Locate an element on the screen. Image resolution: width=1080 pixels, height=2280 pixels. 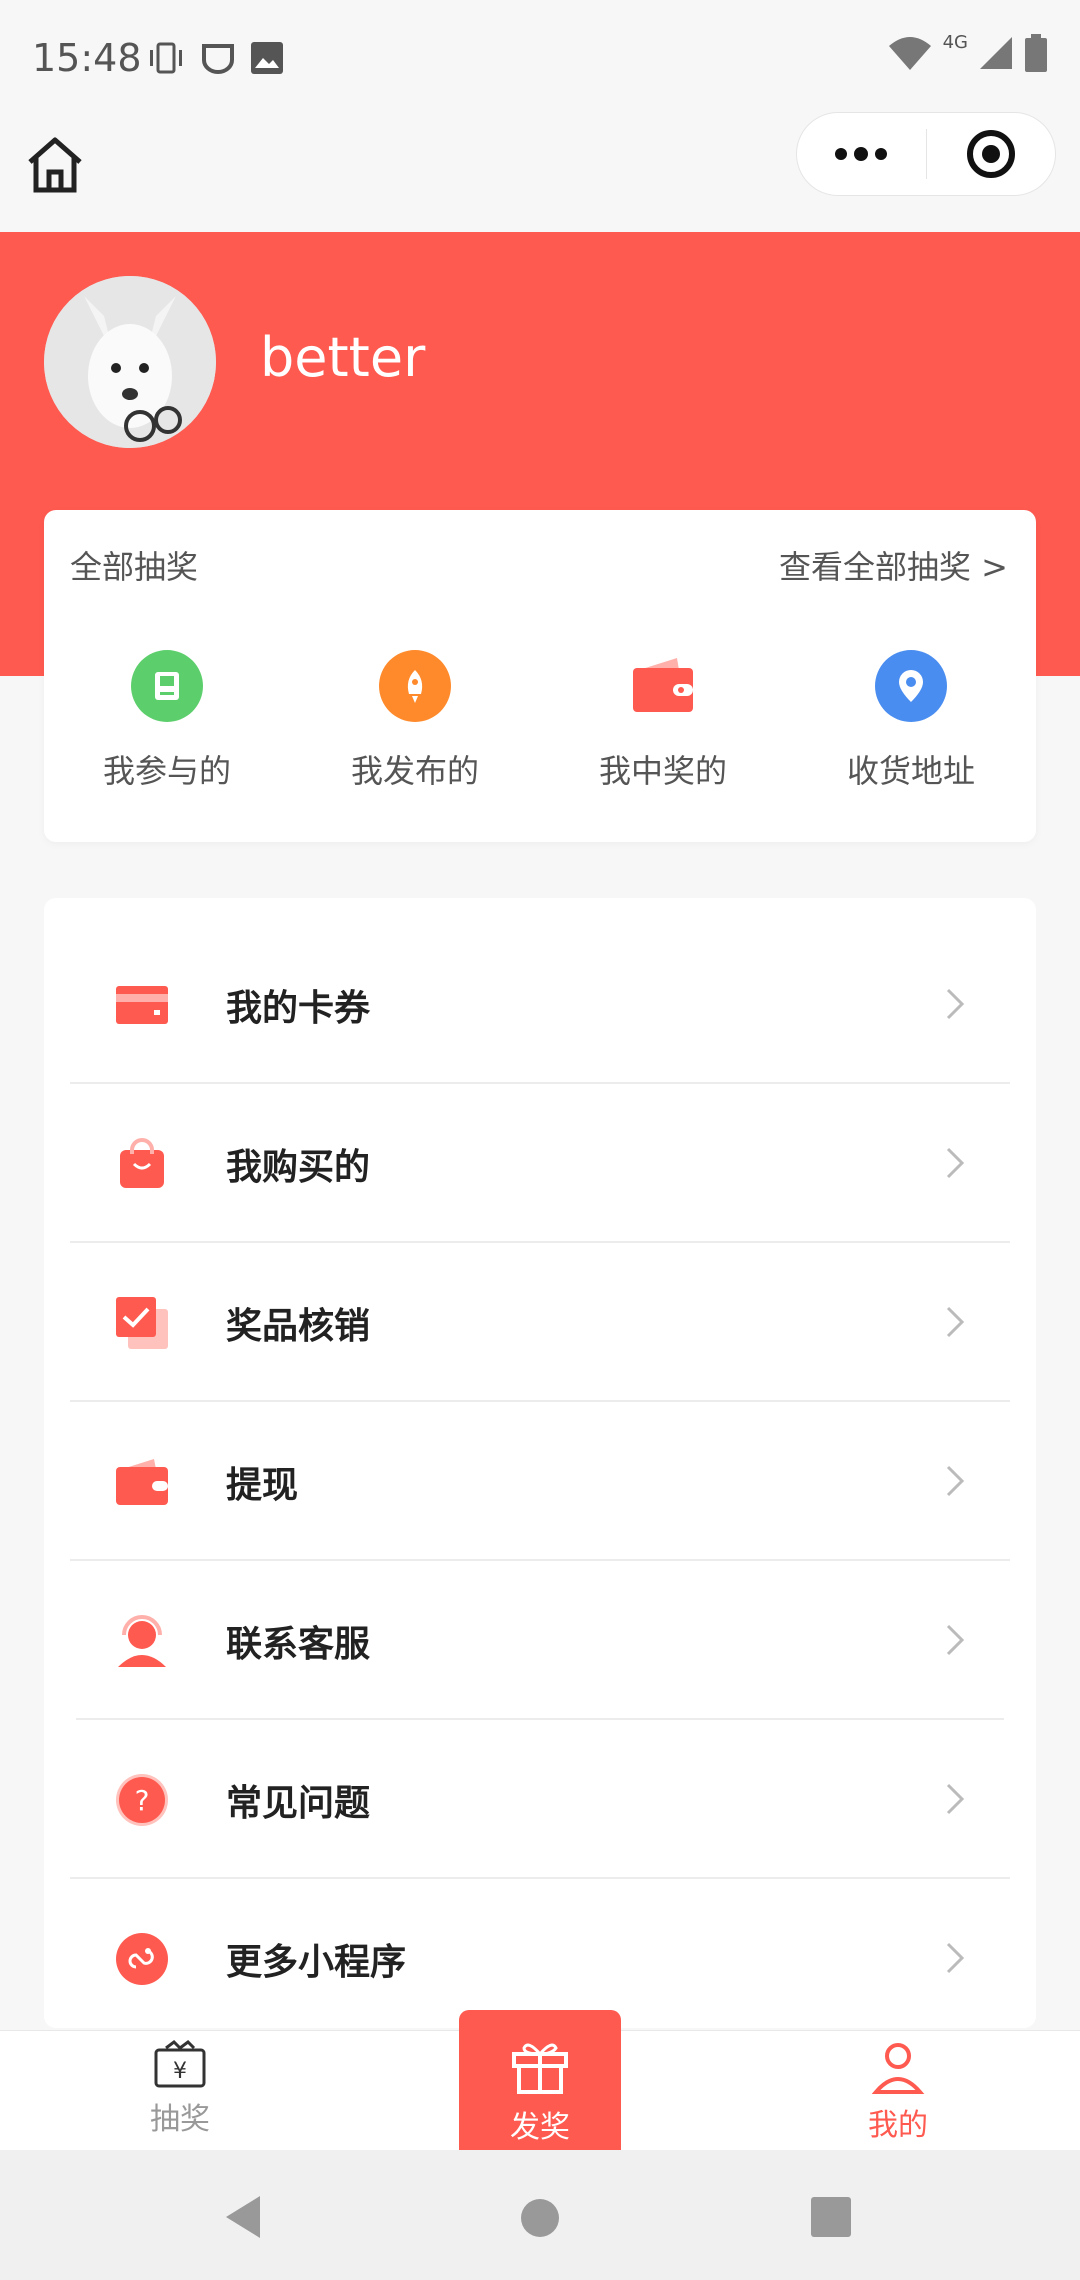
menu-item-label: 我购买的 is located at coordinates (298, 1167).